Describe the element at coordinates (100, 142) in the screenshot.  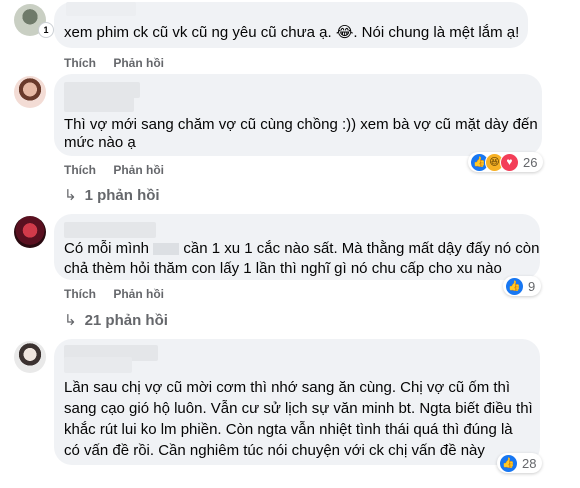
I see `comment-text-line: mức nào ạ` at that location.